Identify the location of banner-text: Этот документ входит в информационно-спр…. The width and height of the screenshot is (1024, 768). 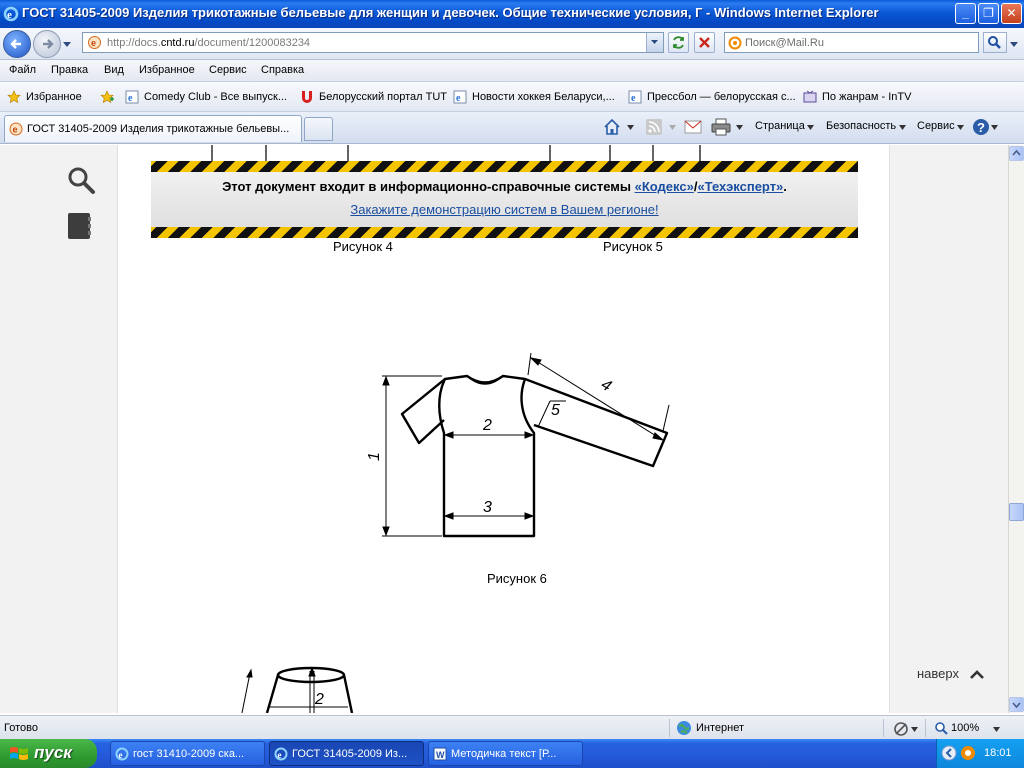
(504, 186).